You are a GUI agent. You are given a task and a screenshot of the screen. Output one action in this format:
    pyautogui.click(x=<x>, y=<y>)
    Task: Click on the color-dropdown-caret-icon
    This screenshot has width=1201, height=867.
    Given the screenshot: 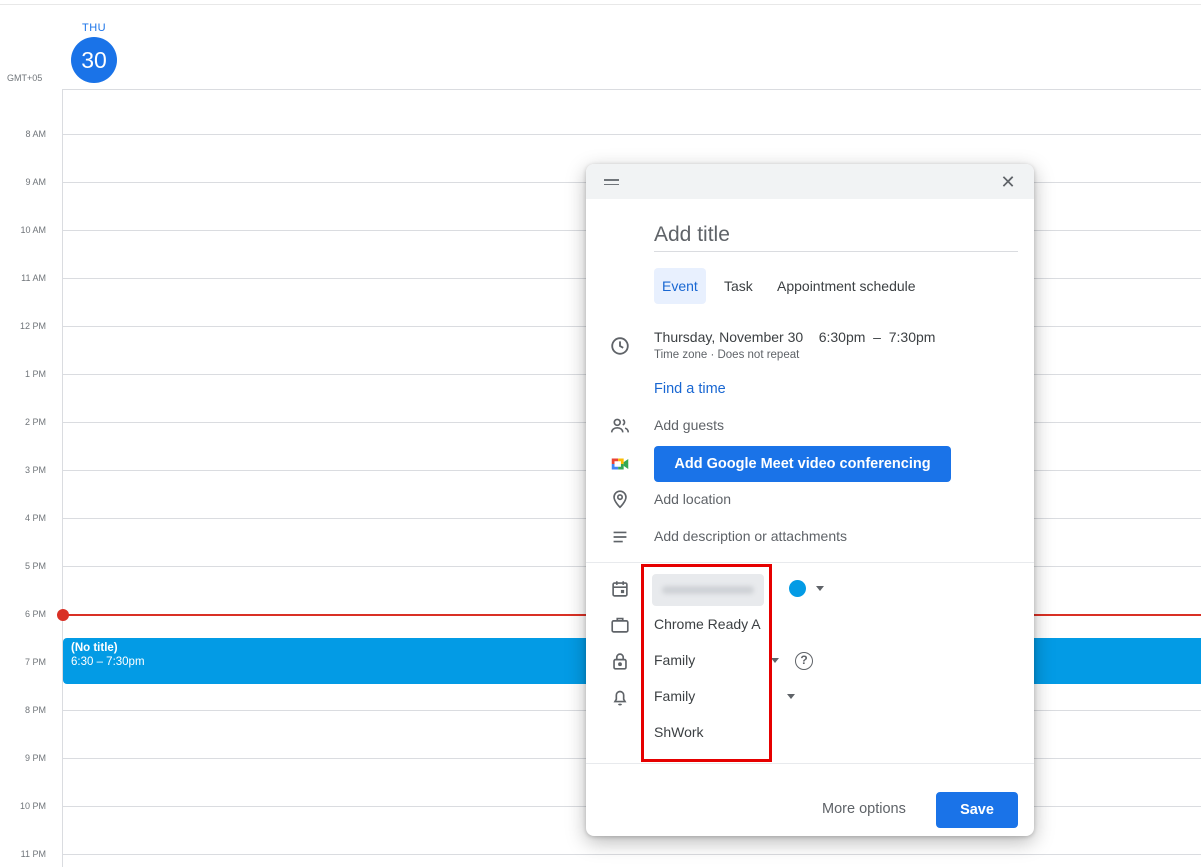 What is the action you would take?
    pyautogui.click(x=820, y=588)
    